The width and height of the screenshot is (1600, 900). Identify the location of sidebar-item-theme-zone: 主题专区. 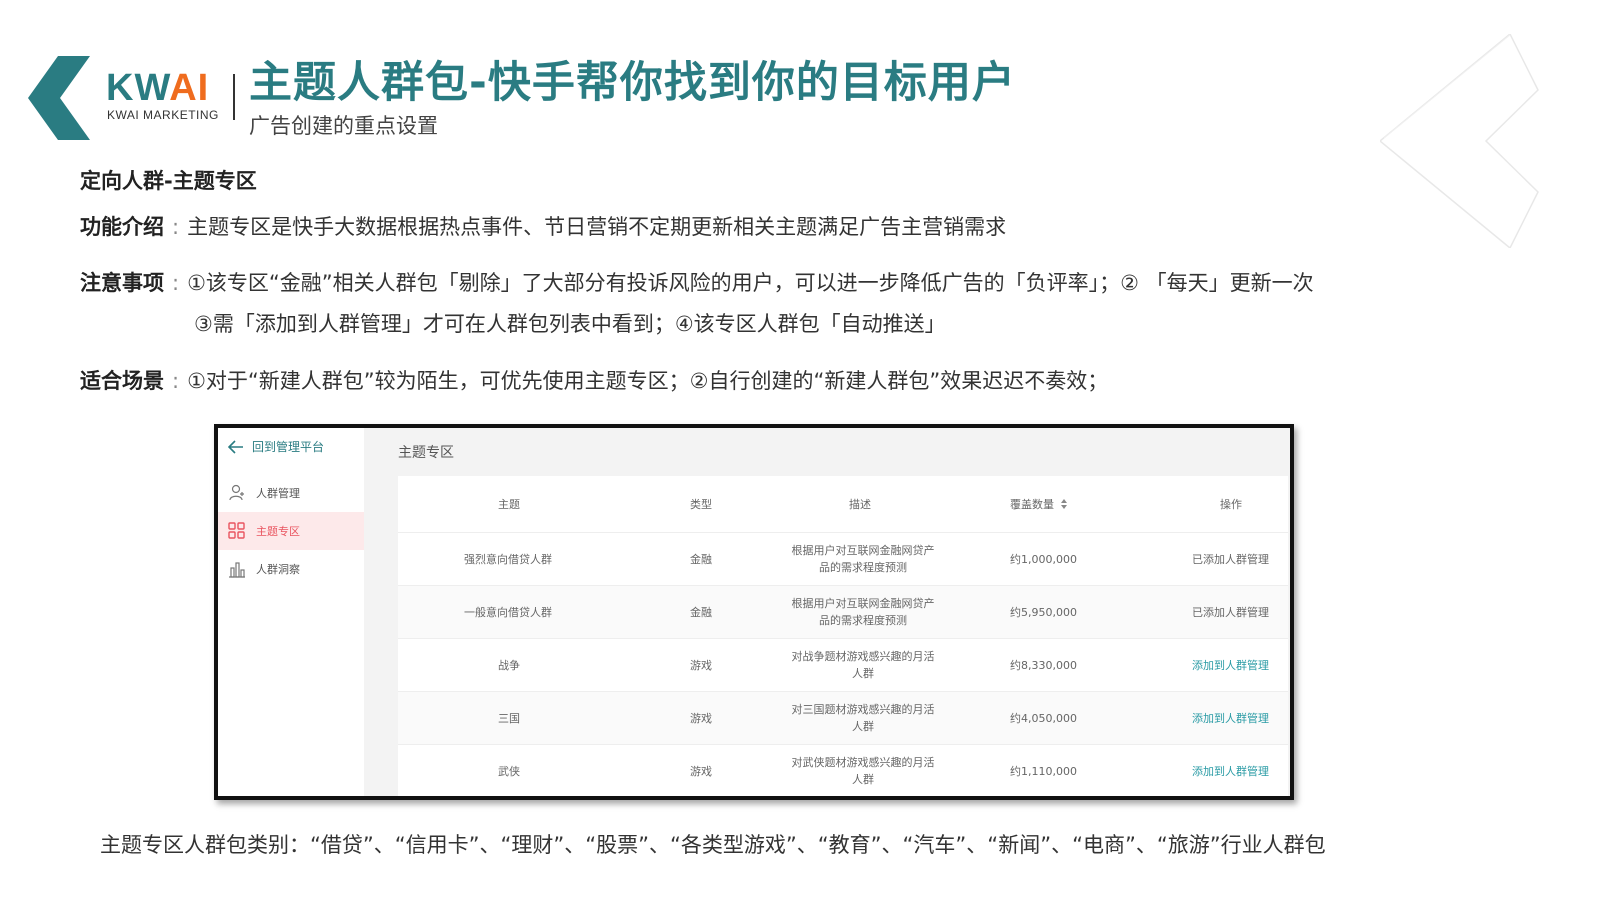
(291, 531).